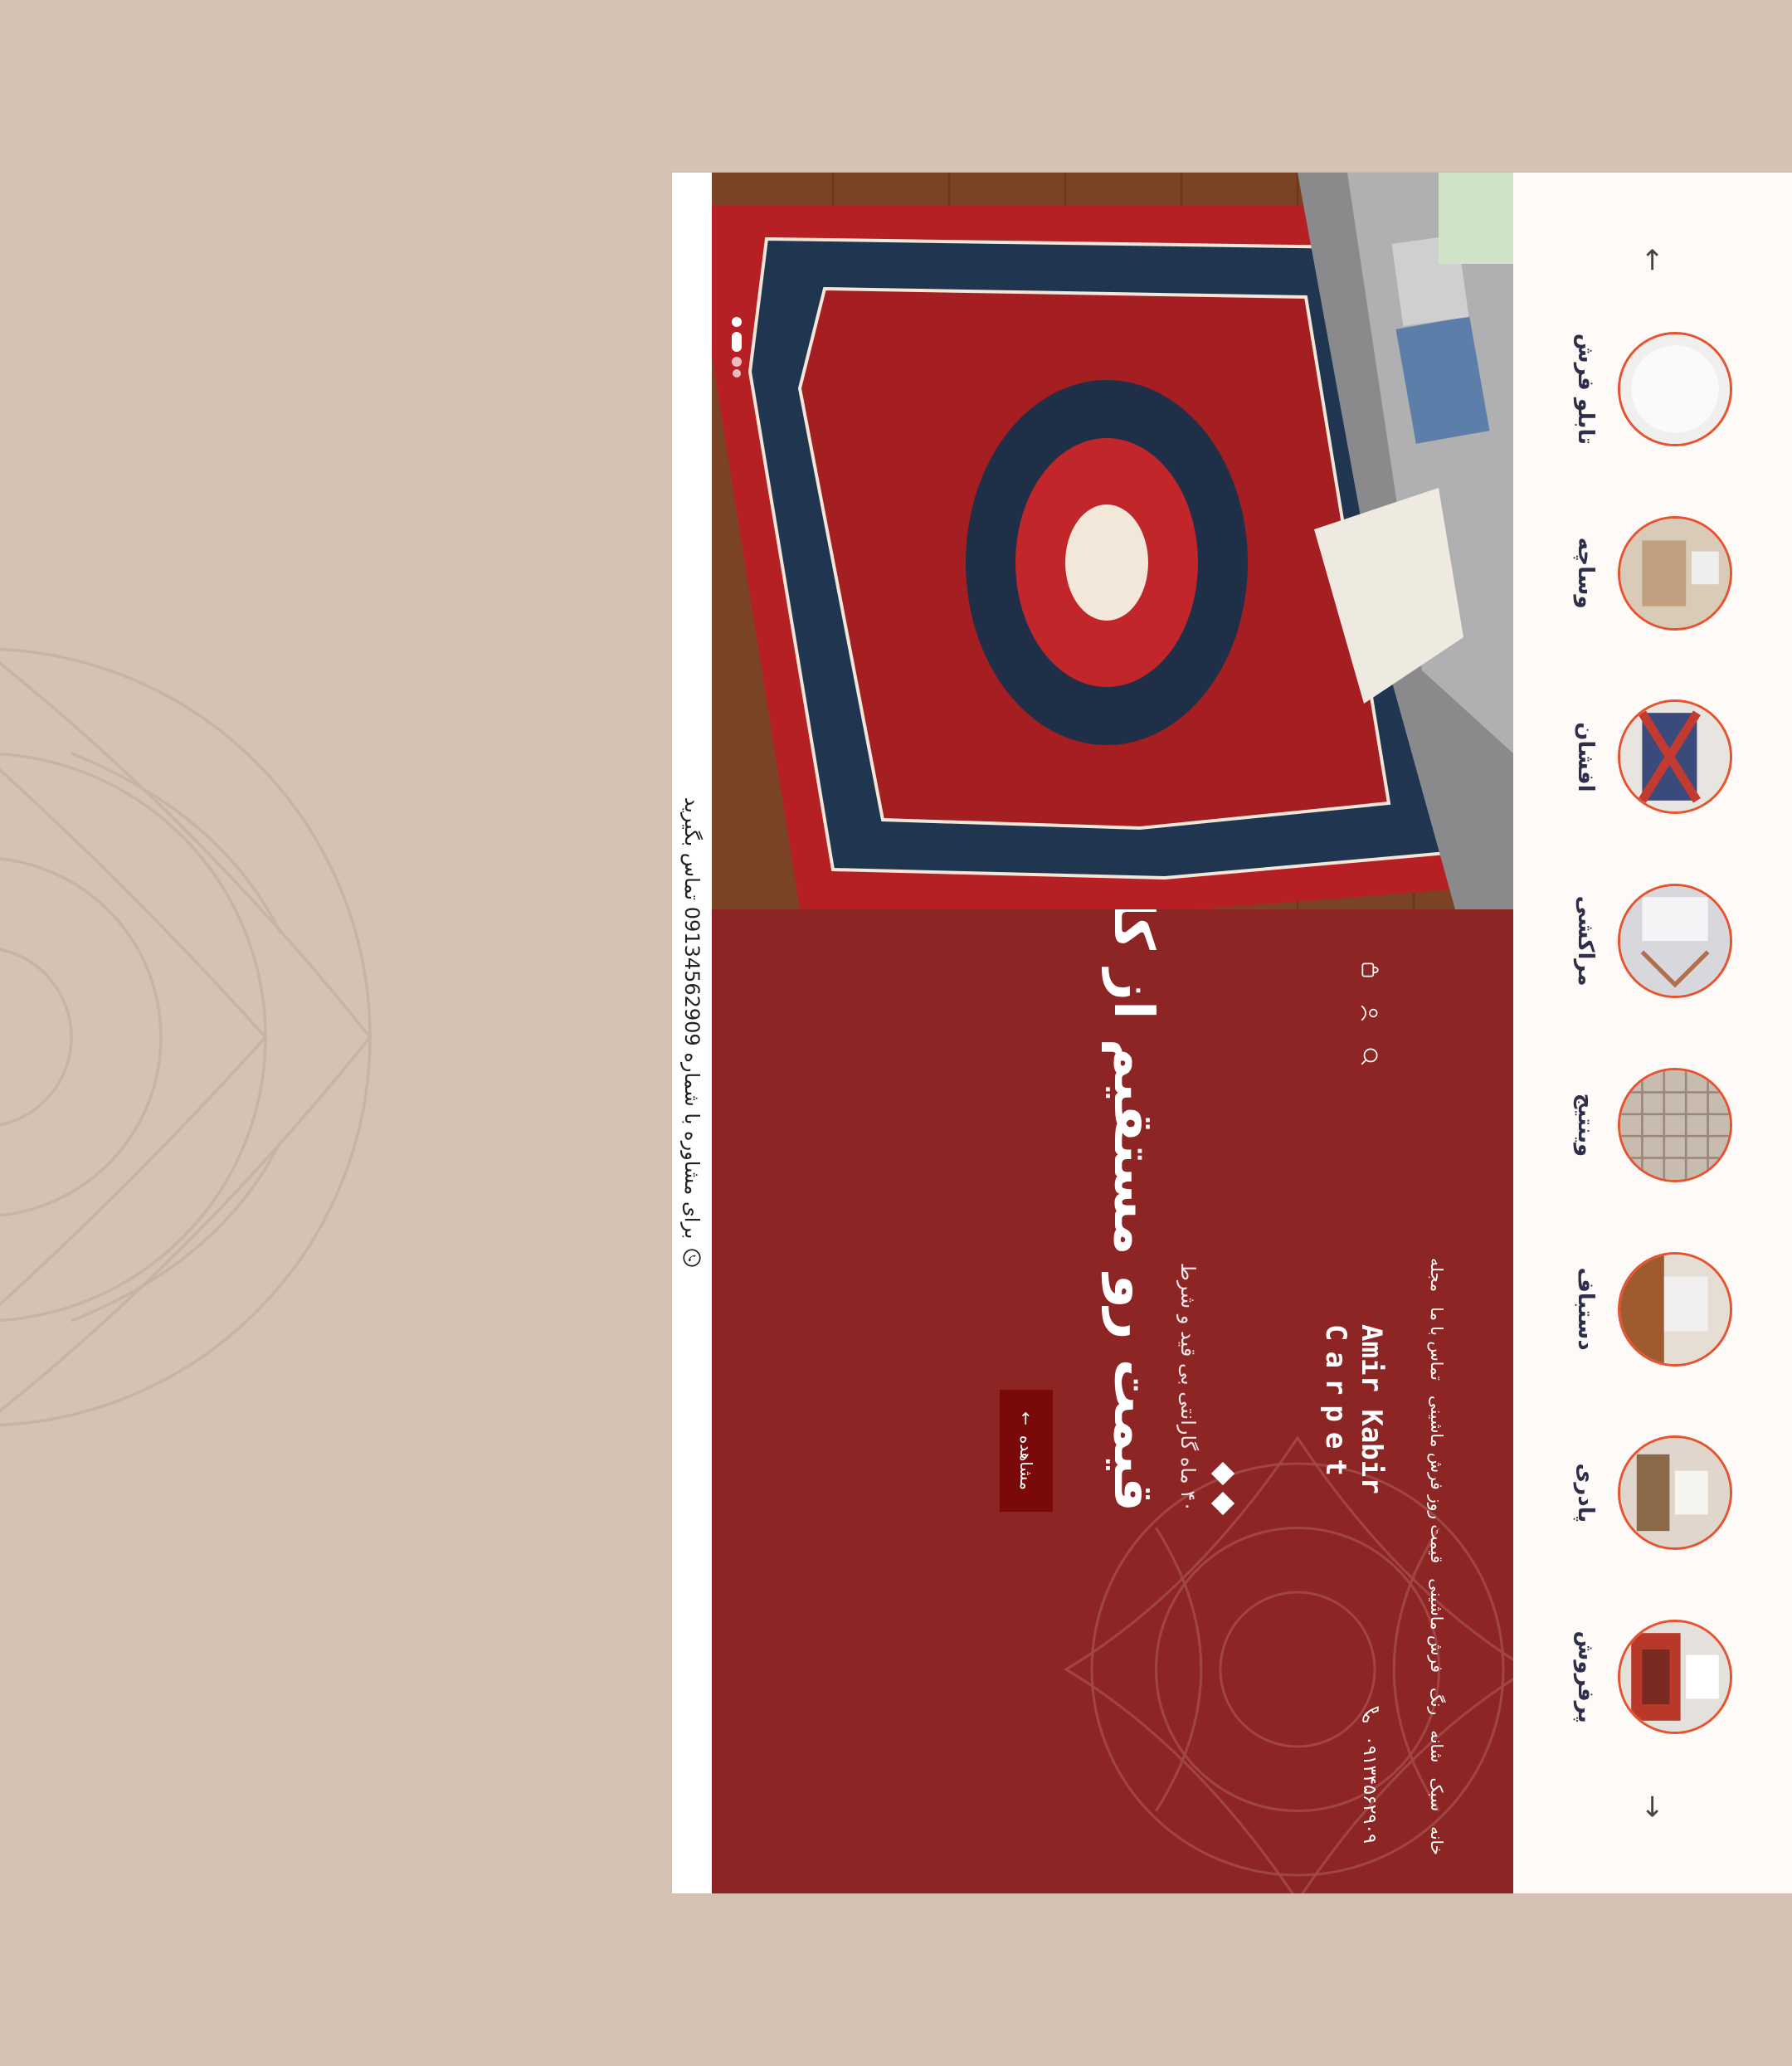 The height and width of the screenshot is (2066, 1792). What do you see at coordinates (1437, 1625) in the screenshot?
I see `nav-machine-carpet: فرش ماشینی` at bounding box center [1437, 1625].